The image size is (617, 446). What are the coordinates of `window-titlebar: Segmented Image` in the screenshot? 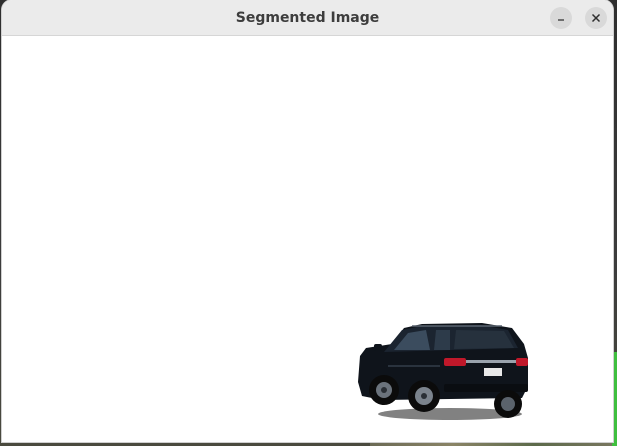 It's located at (307, 18).